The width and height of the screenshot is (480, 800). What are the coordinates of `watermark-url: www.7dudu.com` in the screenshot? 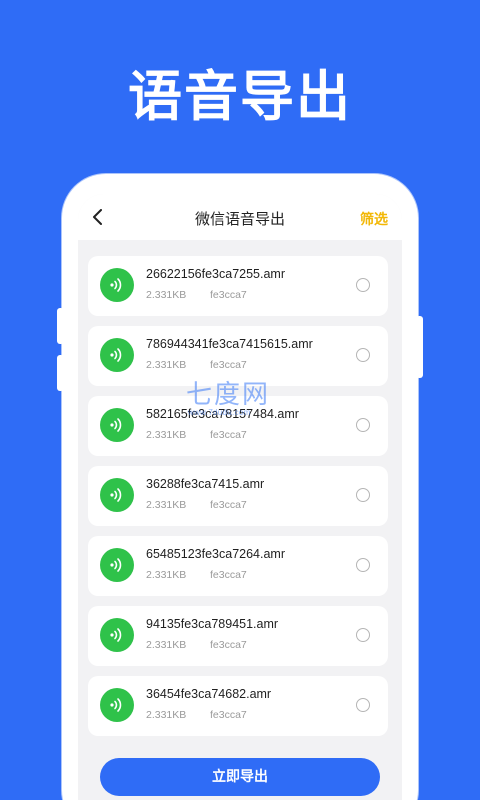 It's located at (219, 412).